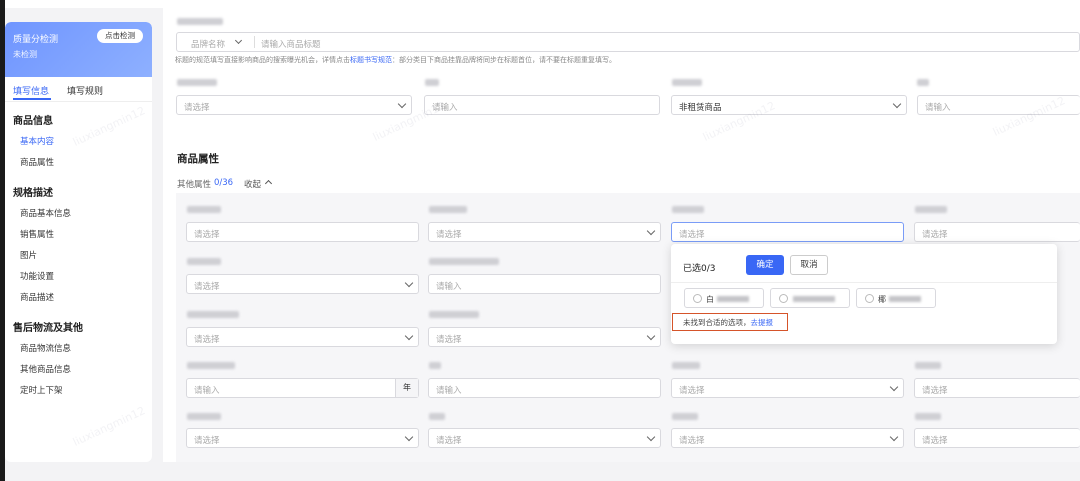 This screenshot has width=1080, height=481. What do you see at coordinates (78, 49) in the screenshot?
I see `quality-score-card: 质量分检测 未检测 点击检测` at bounding box center [78, 49].